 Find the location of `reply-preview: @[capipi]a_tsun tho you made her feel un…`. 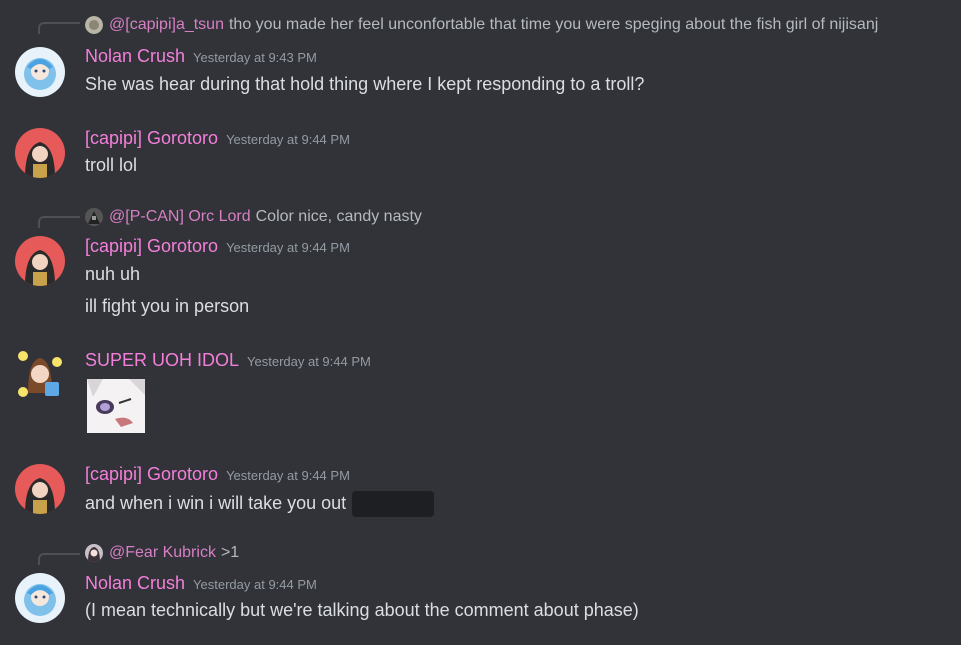

reply-preview: @[capipi]a_tsun tho you made her feel un… is located at coordinates (481, 25).